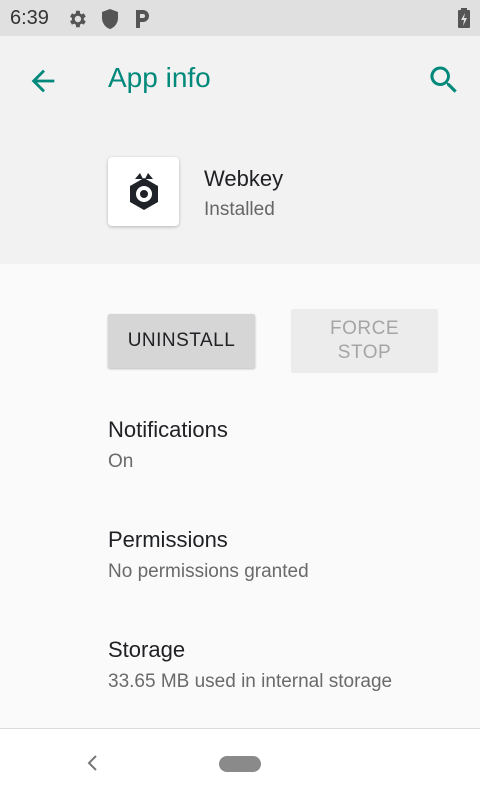 The width and height of the screenshot is (480, 800). I want to click on app-icon, so click(143, 191).